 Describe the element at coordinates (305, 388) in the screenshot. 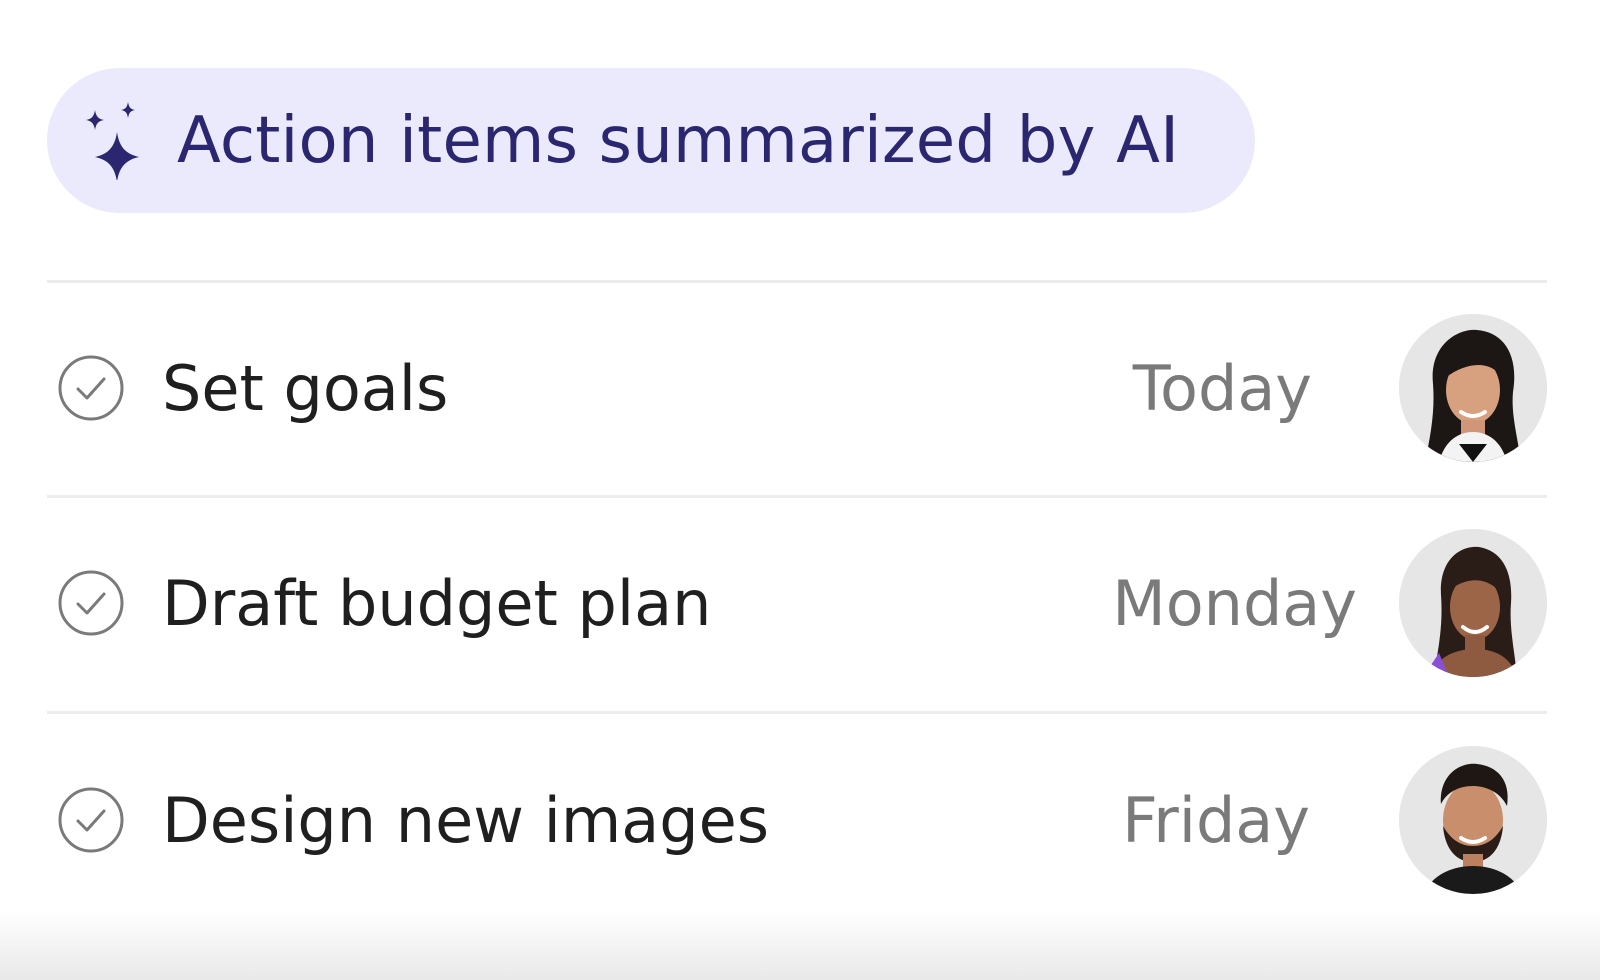

I see `action-item-title: Set goals` at that location.